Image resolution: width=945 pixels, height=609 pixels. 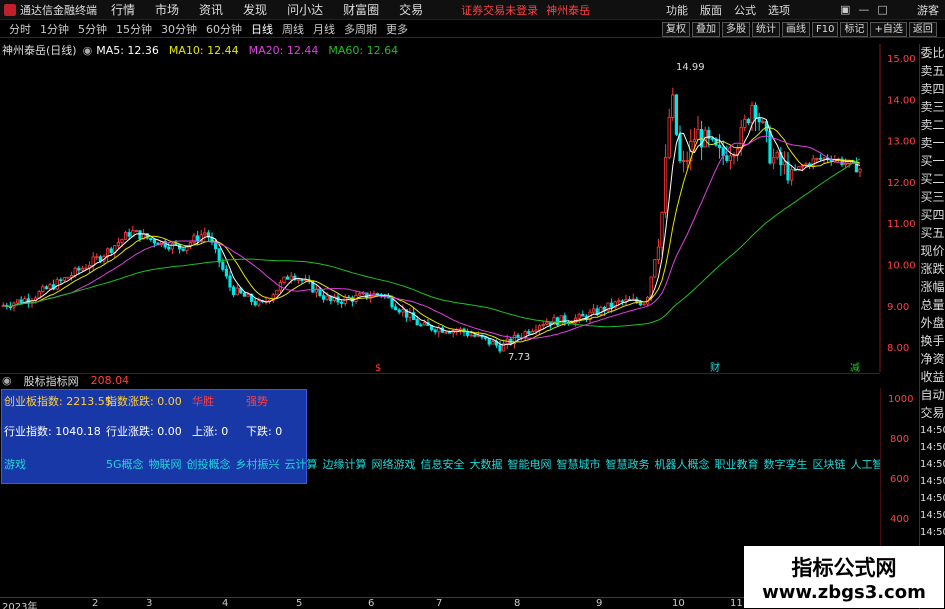 What do you see at coordinates (682, 464) in the screenshot?
I see `concept-tag: 机器人概念` at bounding box center [682, 464].